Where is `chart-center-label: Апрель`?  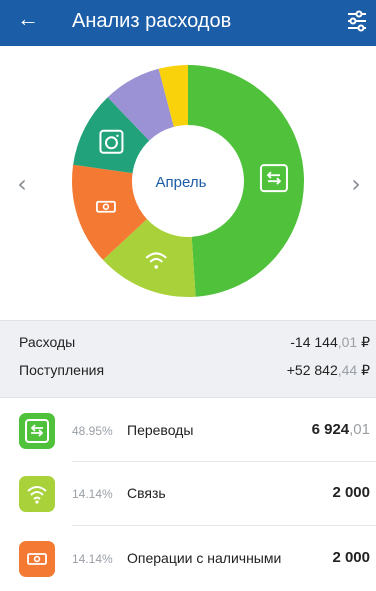
chart-center-label: Апрель is located at coordinates (181, 182).